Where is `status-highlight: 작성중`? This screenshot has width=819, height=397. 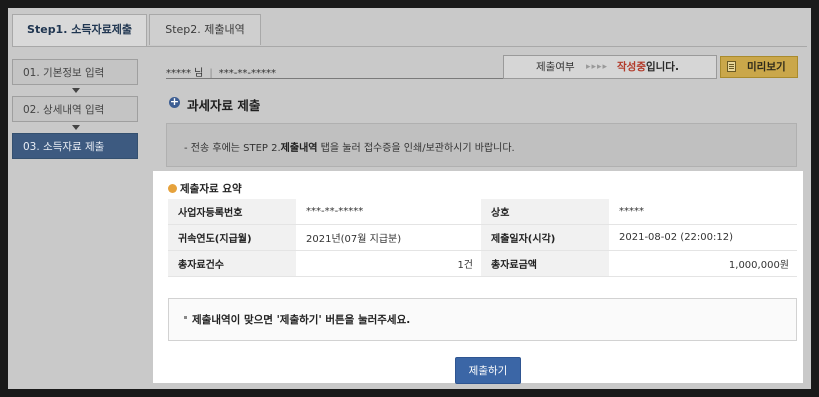 status-highlight: 작성중 is located at coordinates (631, 67).